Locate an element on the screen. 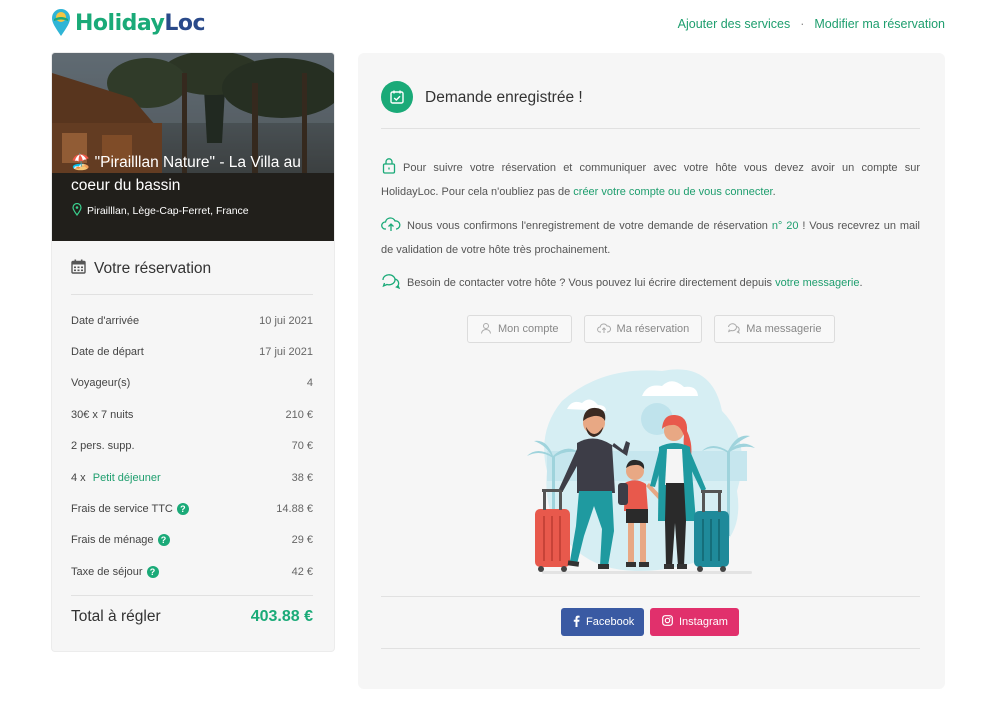 Image resolution: width=1000 pixels, height=705 pixels. action-buttons: Mon compte Ma réservation Ma messagerie is located at coordinates (651, 329).